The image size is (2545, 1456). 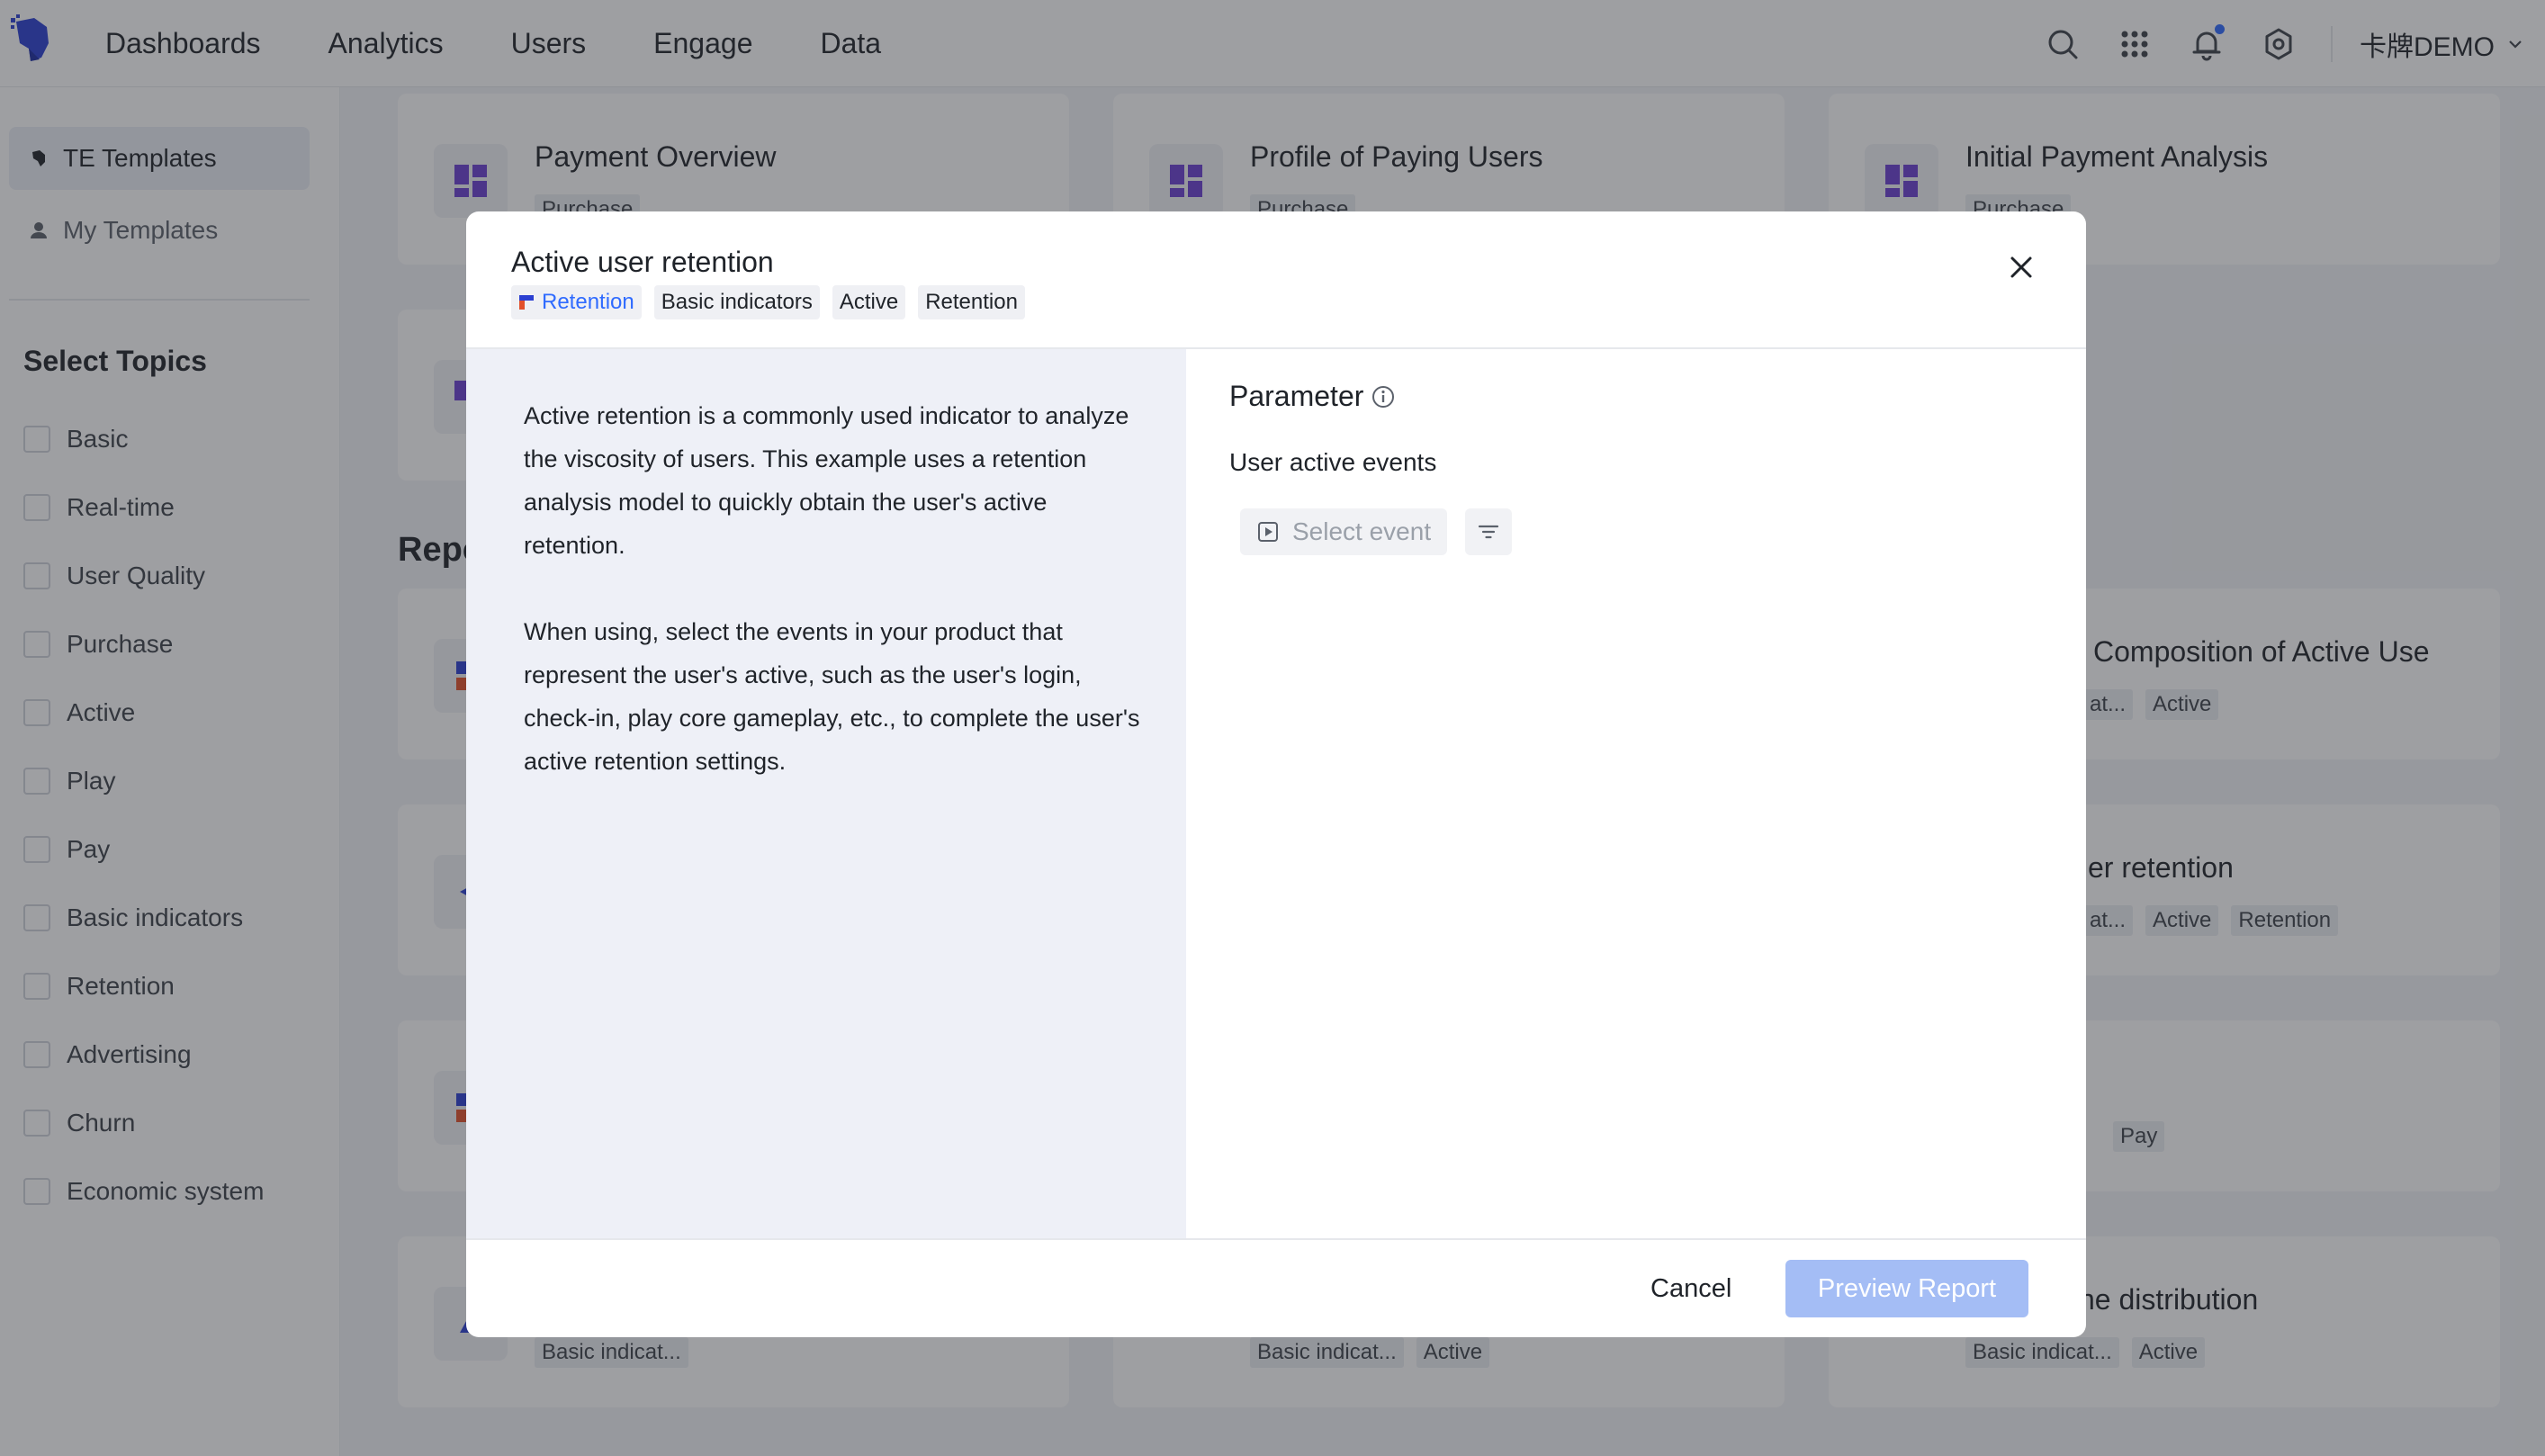 I want to click on cancel-button: Cancel, so click(x=1691, y=1289).